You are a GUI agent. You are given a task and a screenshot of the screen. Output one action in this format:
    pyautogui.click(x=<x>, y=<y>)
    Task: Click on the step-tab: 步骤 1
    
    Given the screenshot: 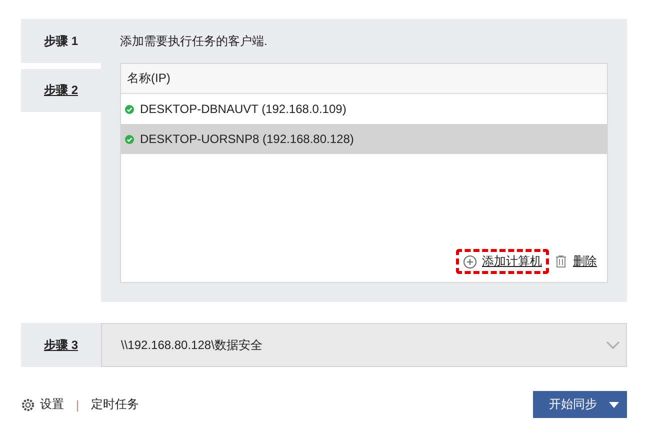 What is the action you would take?
    pyautogui.click(x=61, y=41)
    